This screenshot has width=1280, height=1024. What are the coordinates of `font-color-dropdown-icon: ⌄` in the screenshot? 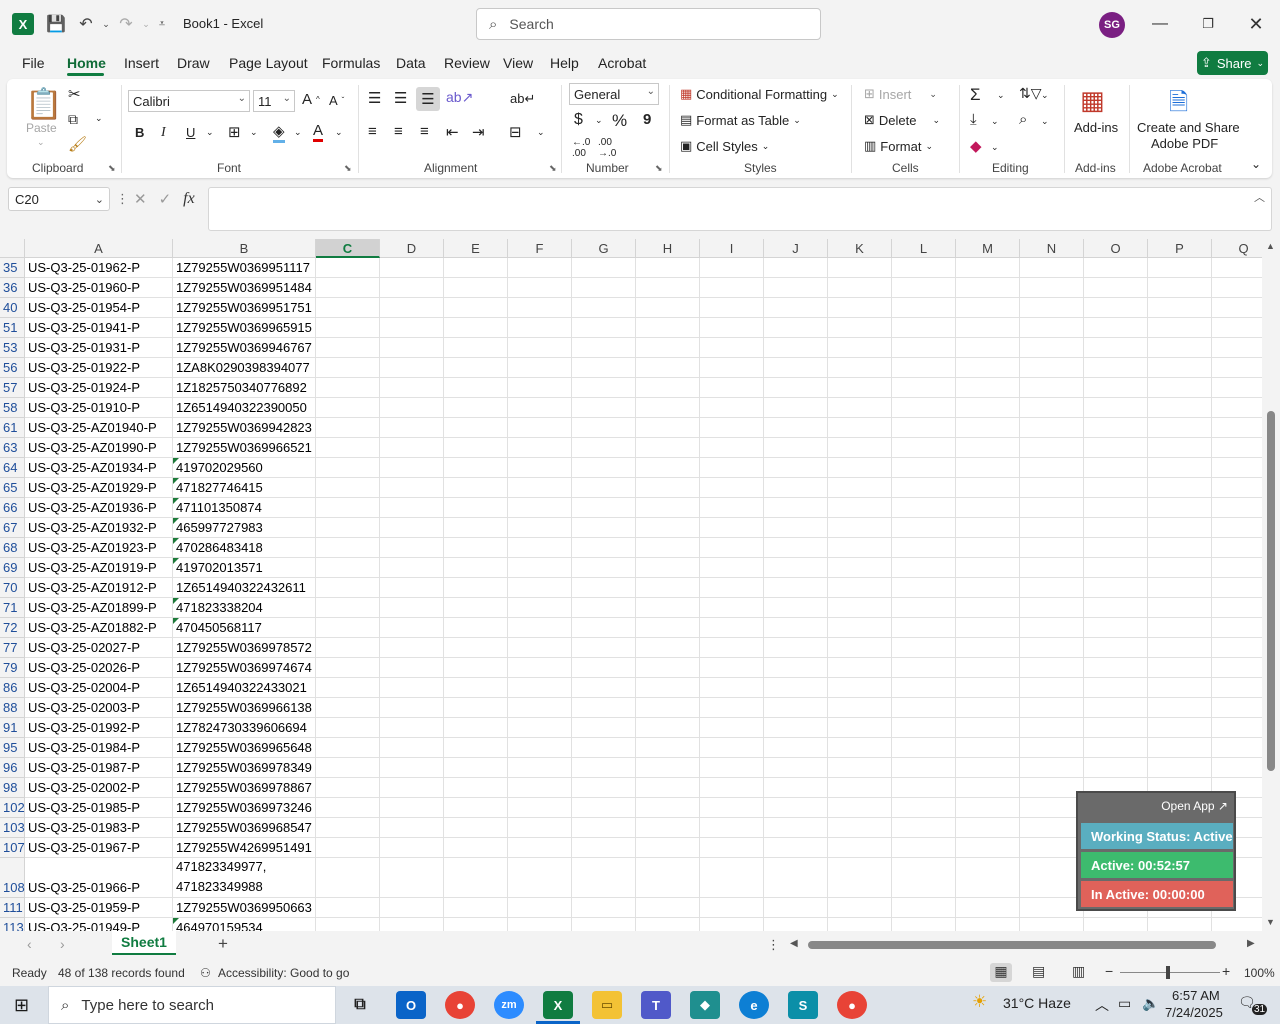 It's located at (339, 132).